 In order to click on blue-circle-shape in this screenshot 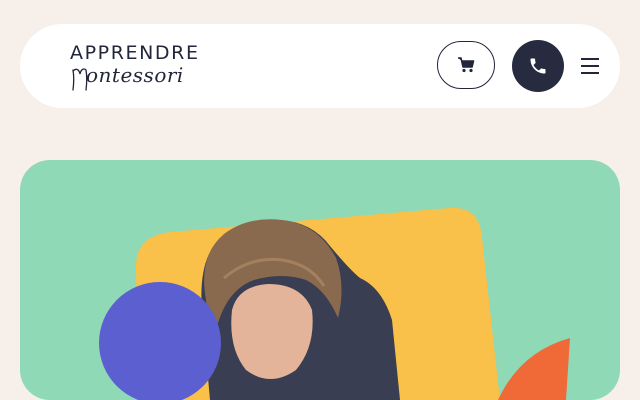, I will do `click(160, 341)`.